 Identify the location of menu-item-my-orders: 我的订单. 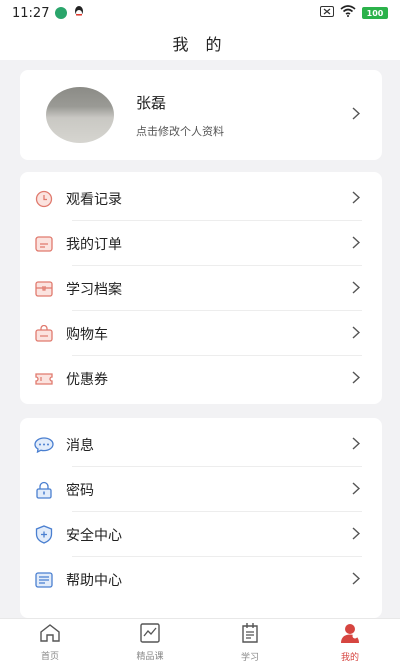
(201, 243).